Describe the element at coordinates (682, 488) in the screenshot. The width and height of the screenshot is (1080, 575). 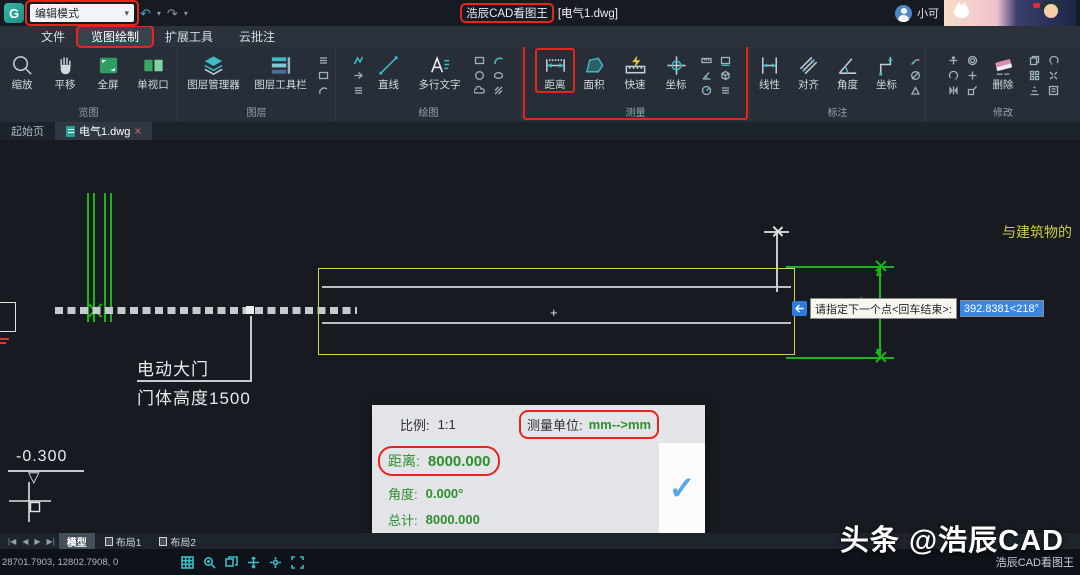
I see `confirm-button: ✓` at that location.